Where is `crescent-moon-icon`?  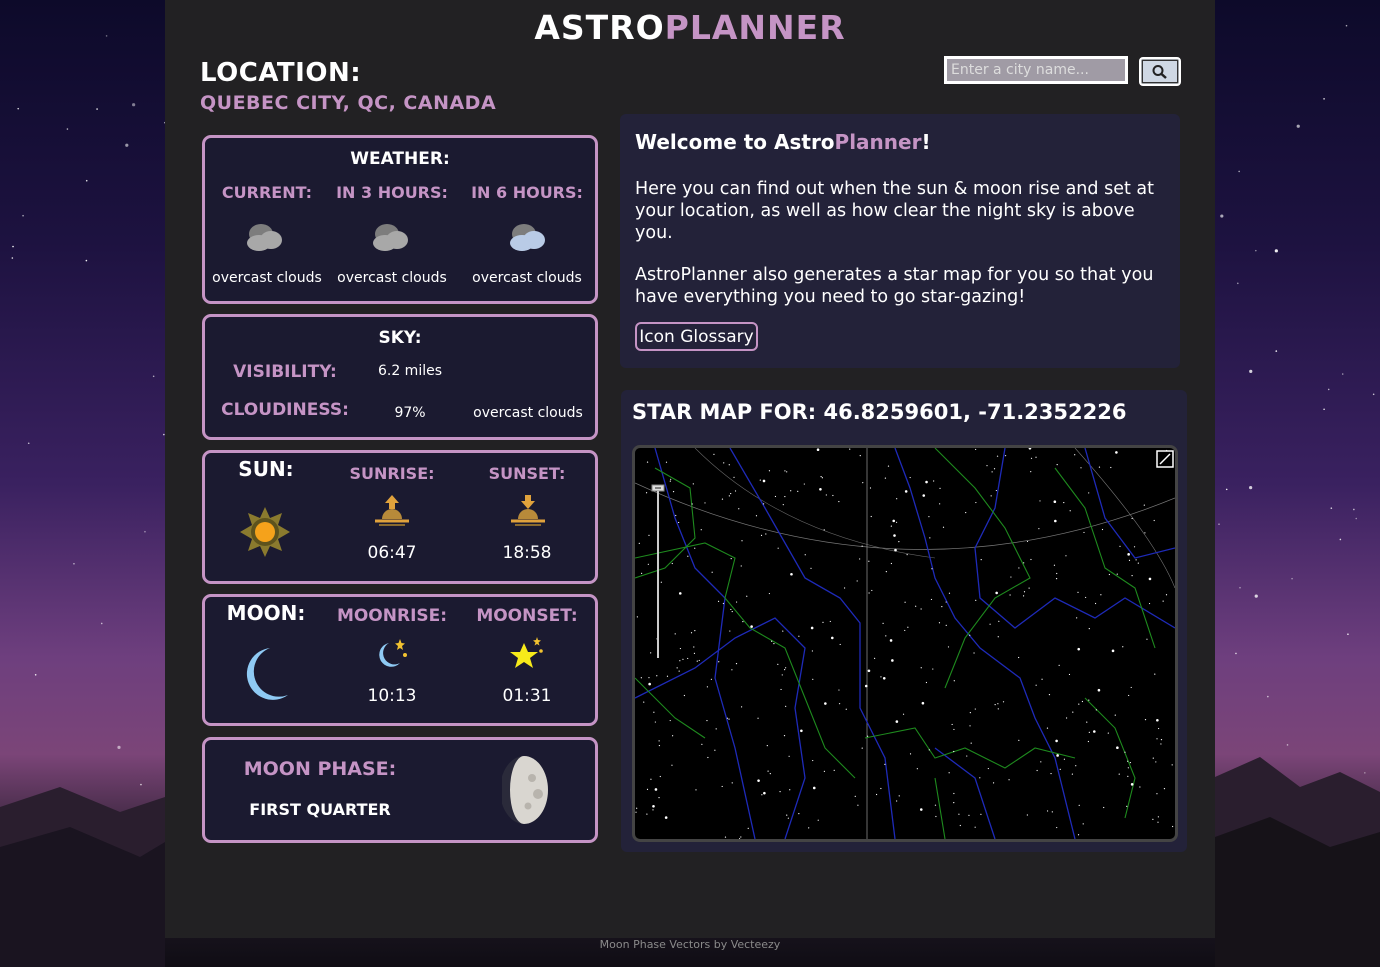 crescent-moon-icon is located at coordinates (267, 674).